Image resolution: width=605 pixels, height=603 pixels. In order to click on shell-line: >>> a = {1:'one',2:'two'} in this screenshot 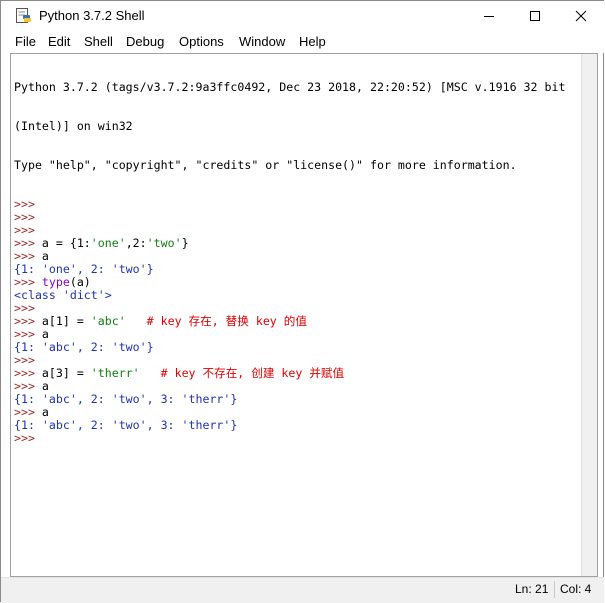, I will do `click(289, 243)`.